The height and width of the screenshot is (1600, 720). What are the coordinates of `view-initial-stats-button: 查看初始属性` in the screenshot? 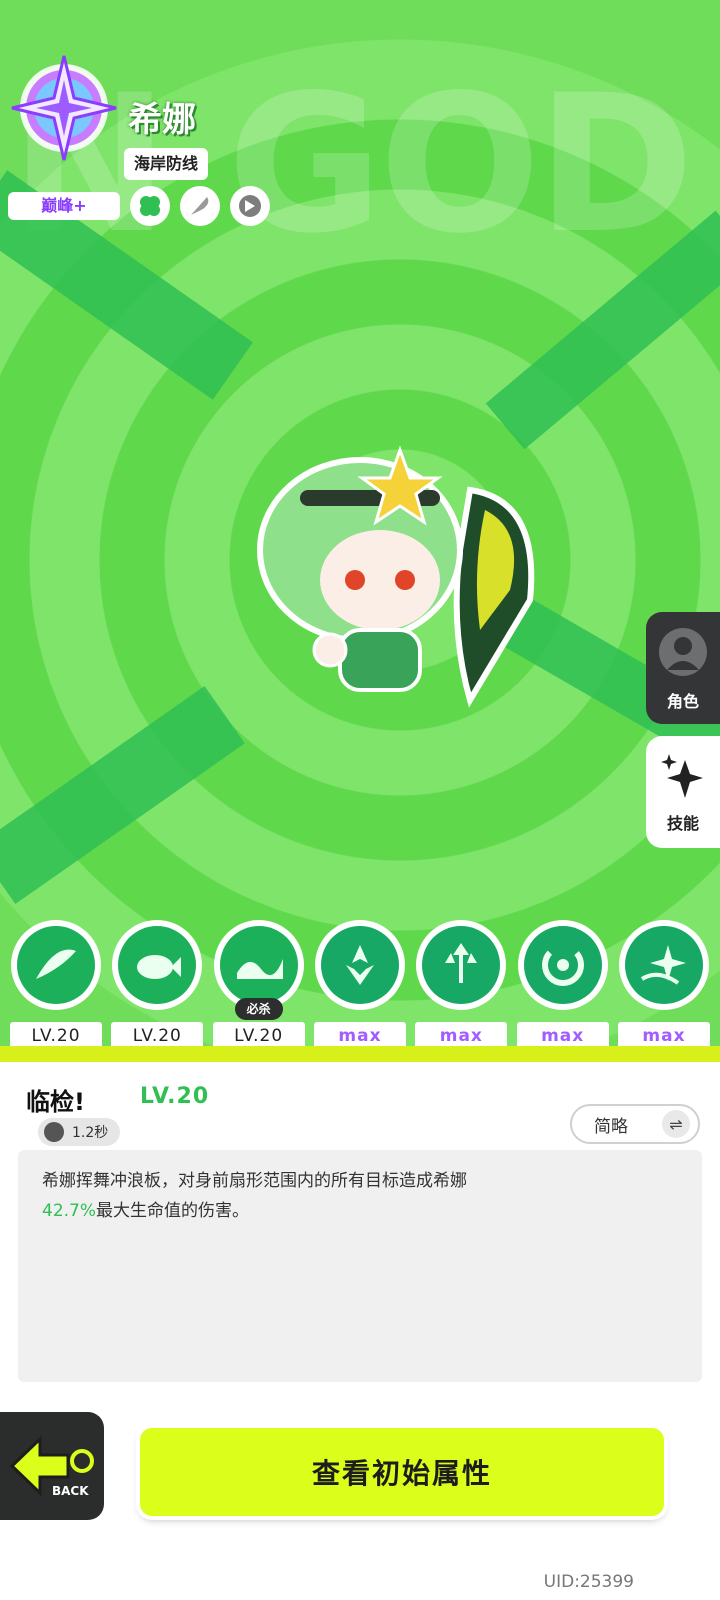 It's located at (402, 1472).